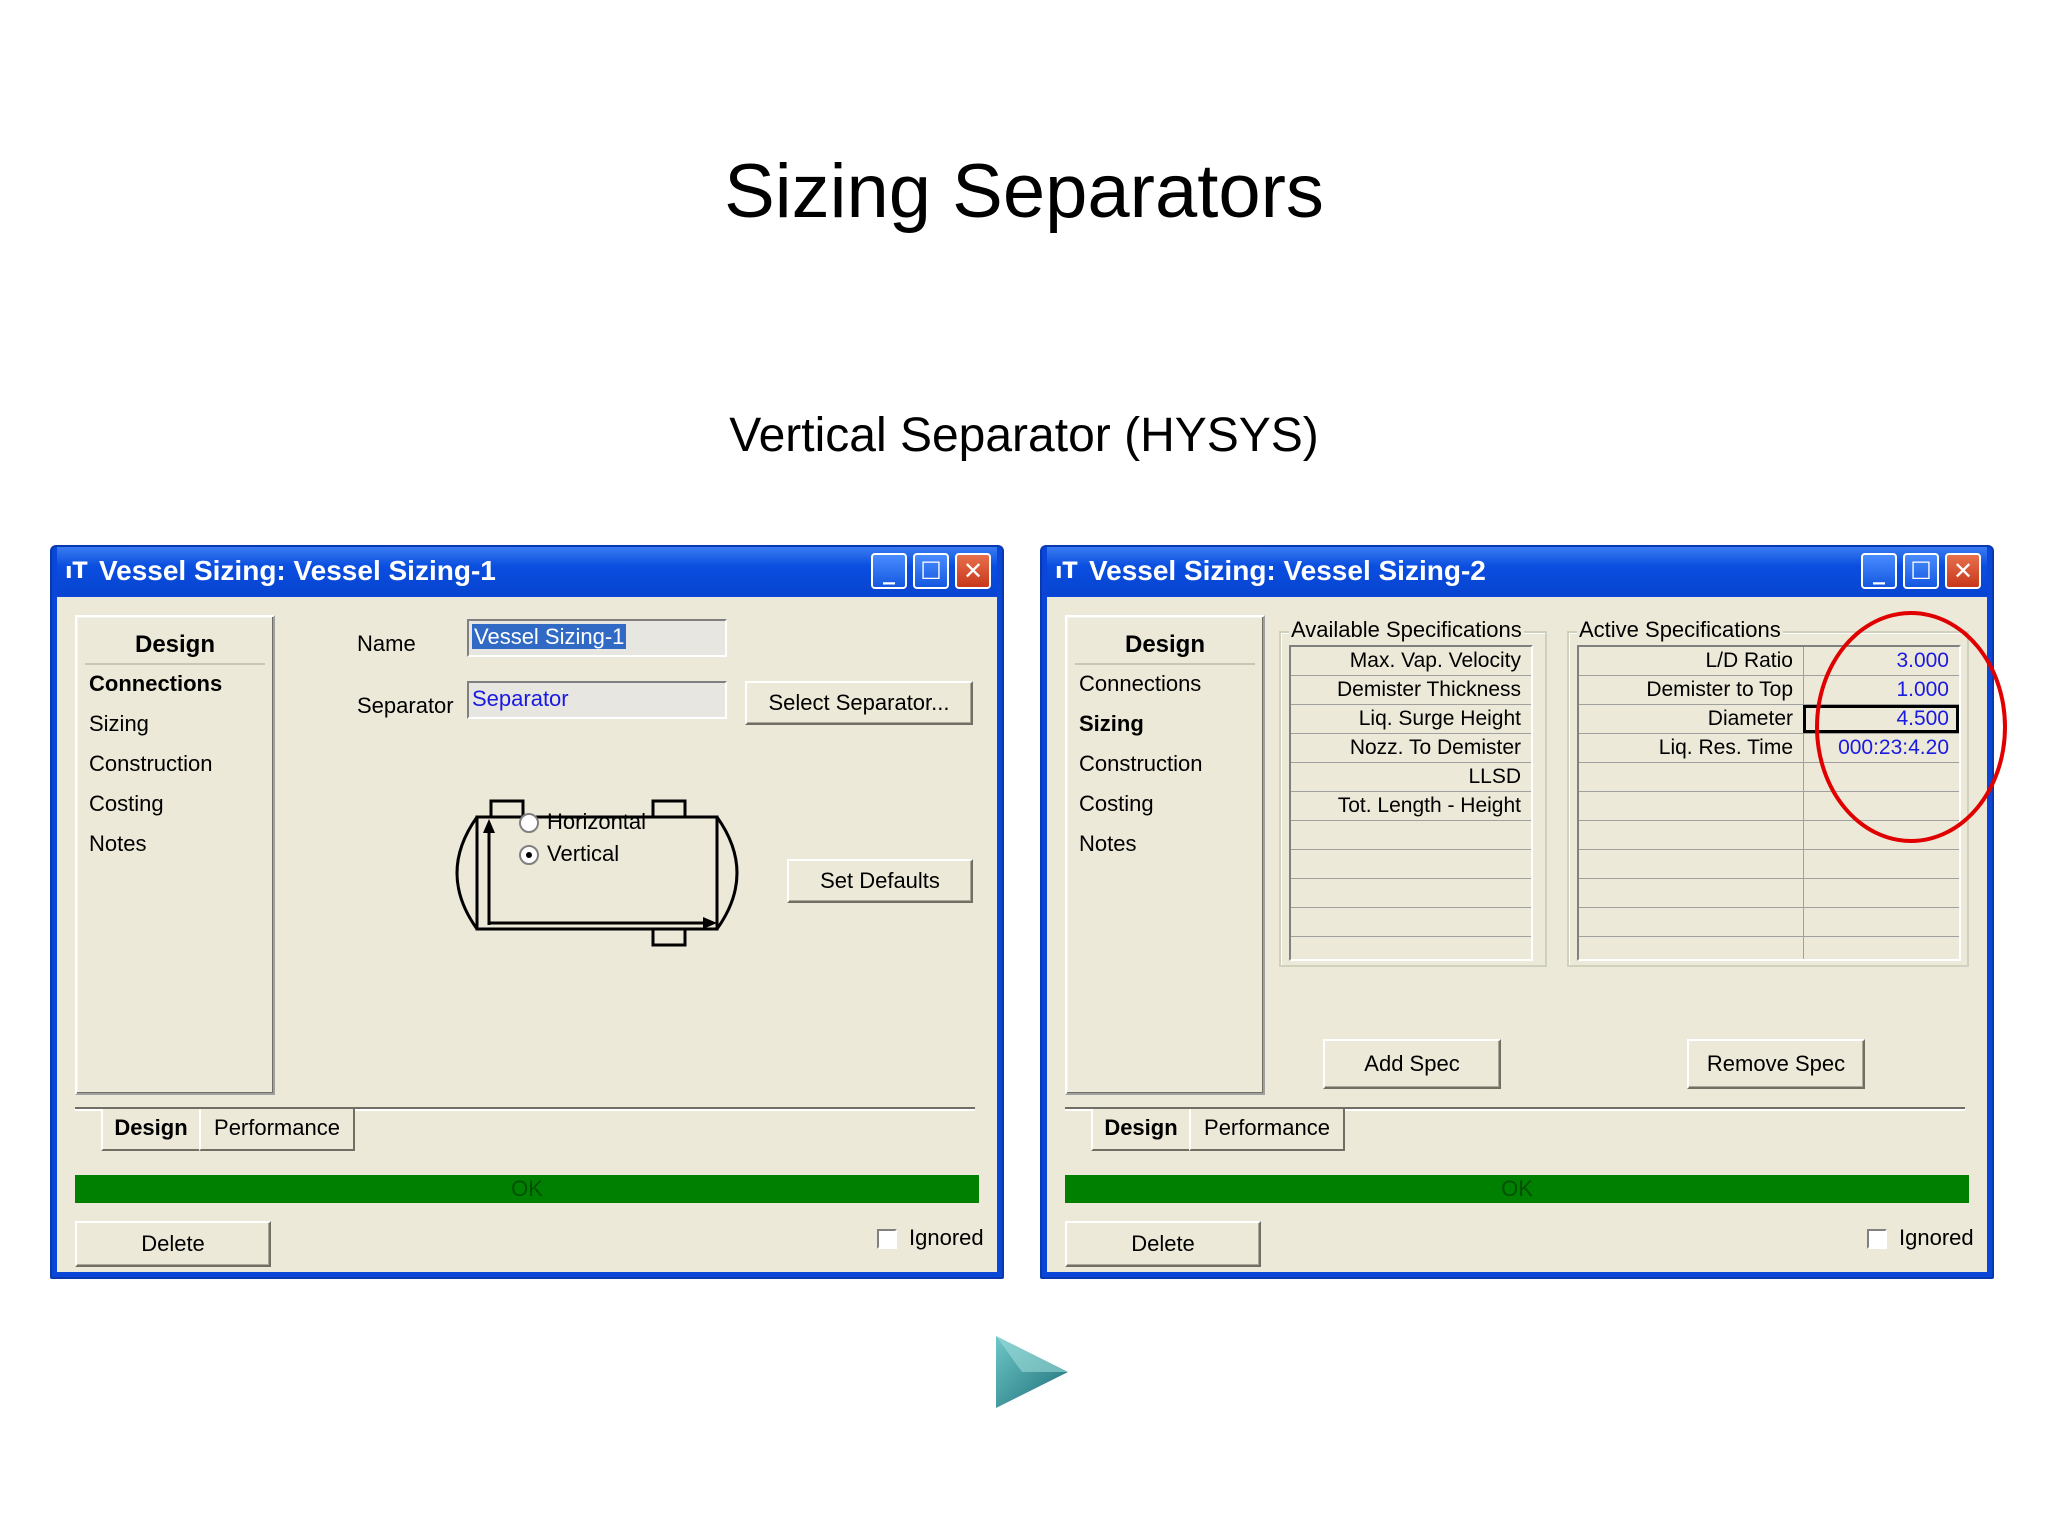 Image resolution: width=2048 pixels, height=1536 pixels. What do you see at coordinates (1287, 570) in the screenshot?
I see `window-2-title: Vessel Sizing: Vessel Sizing-2` at bounding box center [1287, 570].